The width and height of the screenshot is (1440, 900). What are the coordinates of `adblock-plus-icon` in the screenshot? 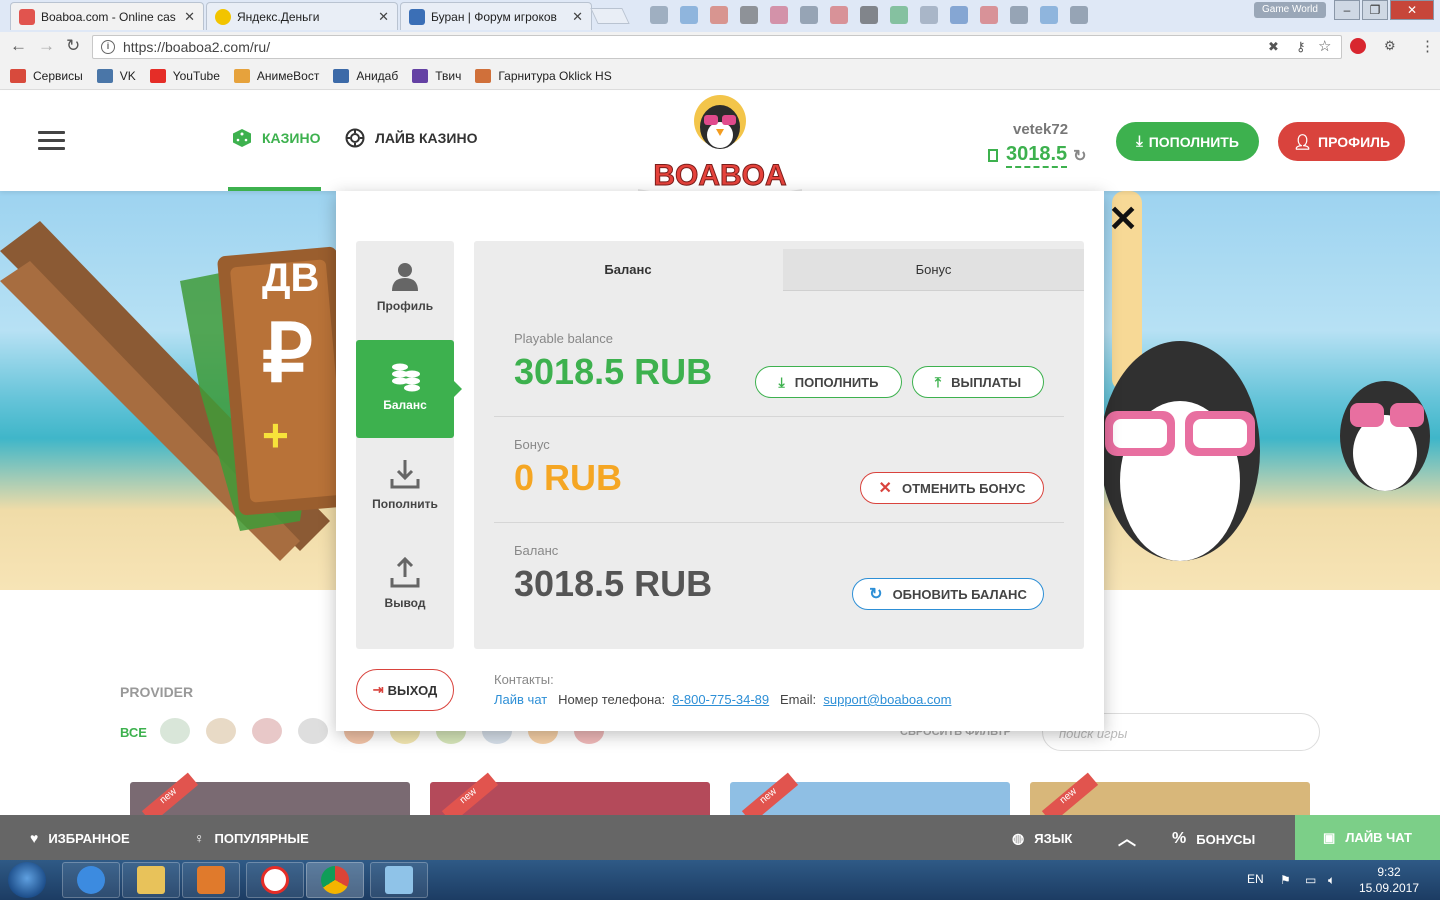 It's located at (1358, 46).